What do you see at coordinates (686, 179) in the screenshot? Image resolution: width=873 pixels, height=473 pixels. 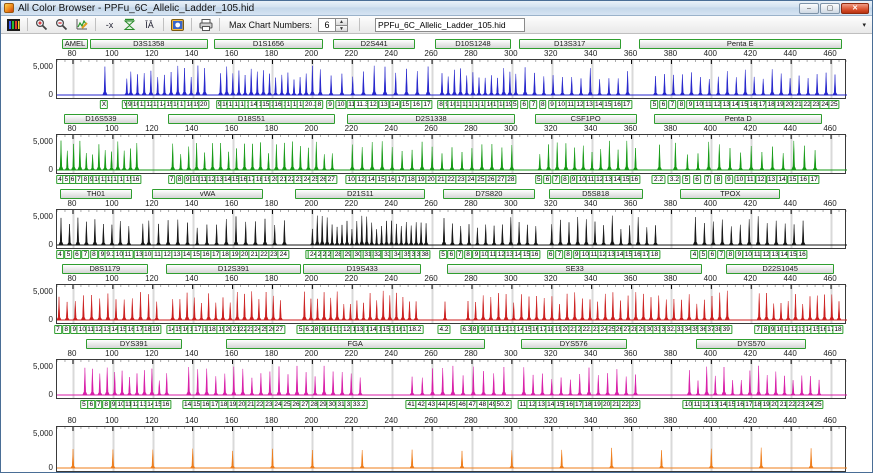 I see `allele-label: 5` at bounding box center [686, 179].